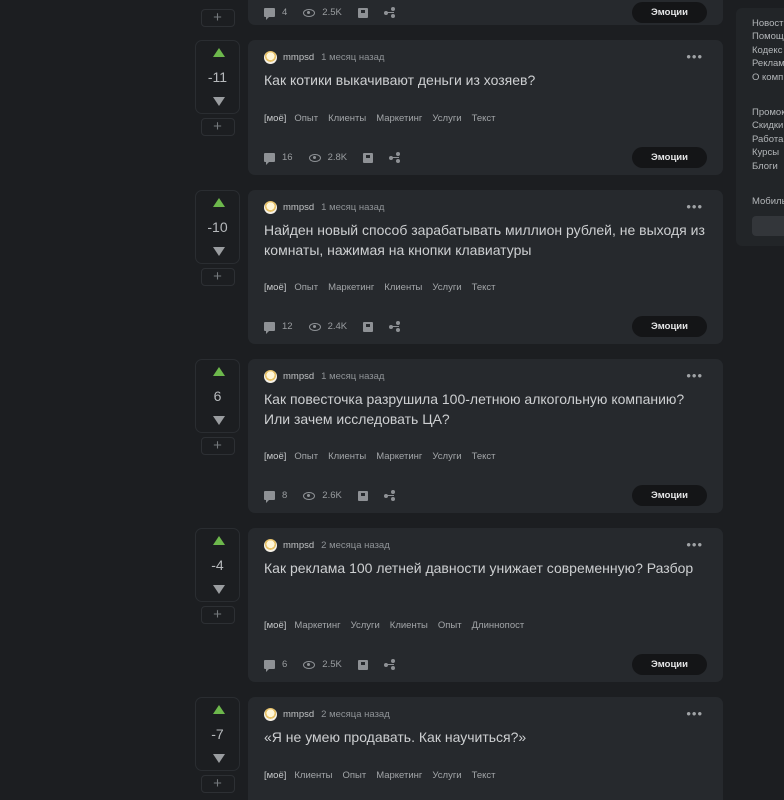  What do you see at coordinates (486, 737) in the screenshot?
I see `post-title: «Я не умею продавать. Как научиться?»` at bounding box center [486, 737].